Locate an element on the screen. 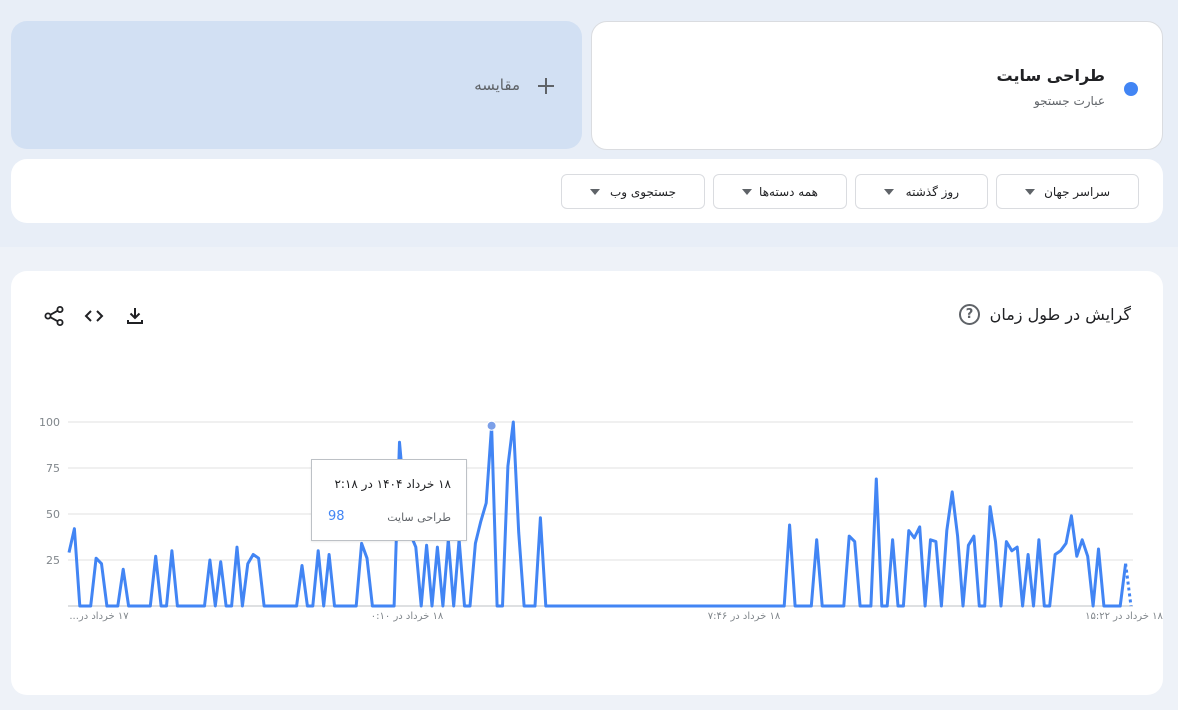 The image size is (1178, 710). region-dropdown-label: سراسر جهان is located at coordinates (1077, 192).